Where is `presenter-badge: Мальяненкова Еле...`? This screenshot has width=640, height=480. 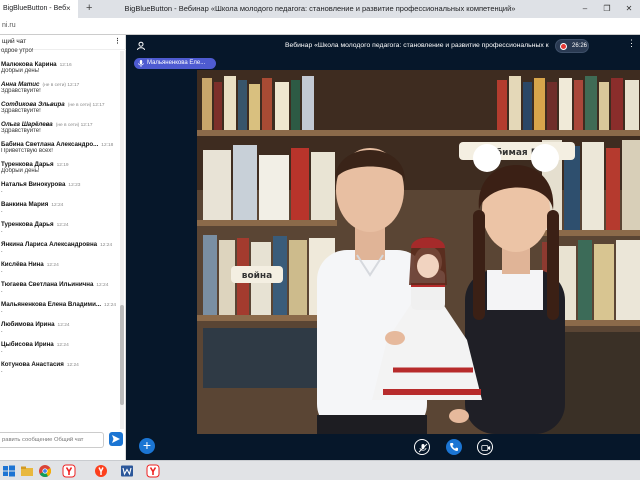 presenter-badge: Мальяненкова Еле... is located at coordinates (175, 63).